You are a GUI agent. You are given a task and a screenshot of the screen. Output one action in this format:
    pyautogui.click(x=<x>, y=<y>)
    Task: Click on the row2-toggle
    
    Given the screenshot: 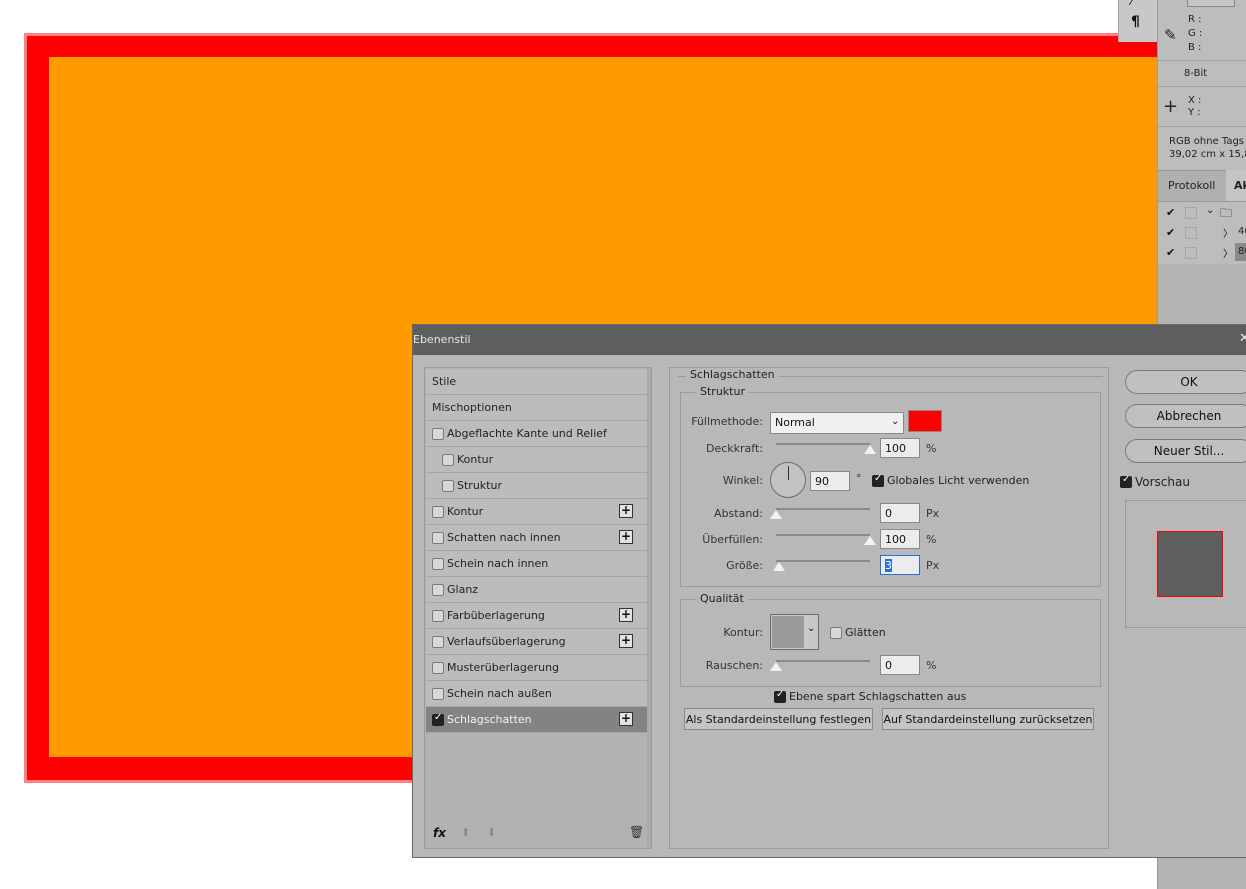 What is the action you would take?
    pyautogui.click(x=1191, y=233)
    